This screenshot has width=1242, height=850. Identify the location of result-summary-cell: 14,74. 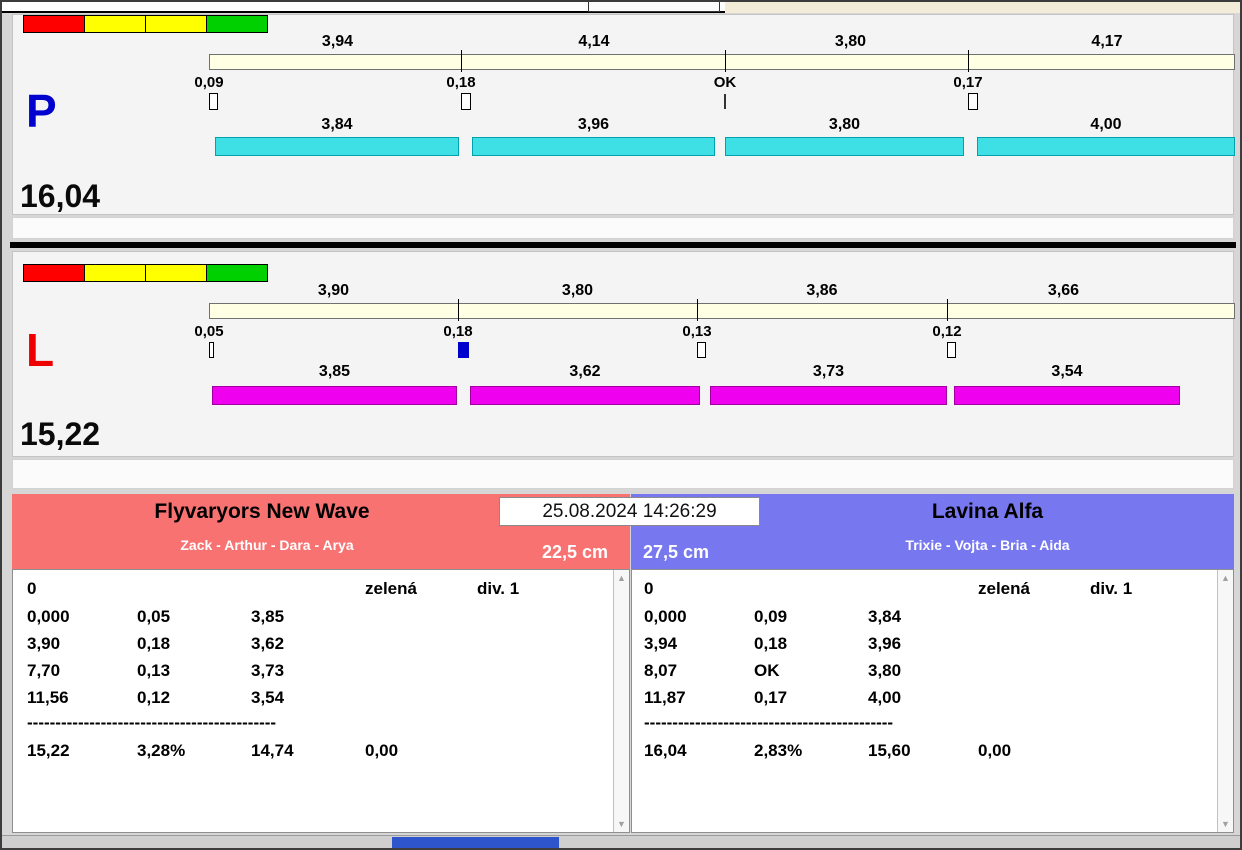
(272, 750).